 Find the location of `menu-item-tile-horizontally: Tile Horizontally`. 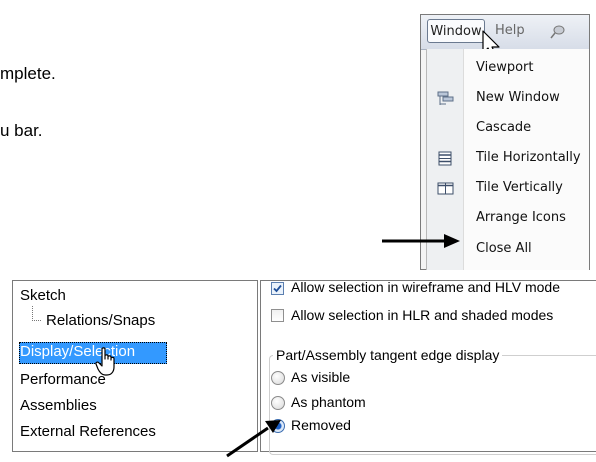

menu-item-tile-horizontally: Tile Horizontally is located at coordinates (528, 158).